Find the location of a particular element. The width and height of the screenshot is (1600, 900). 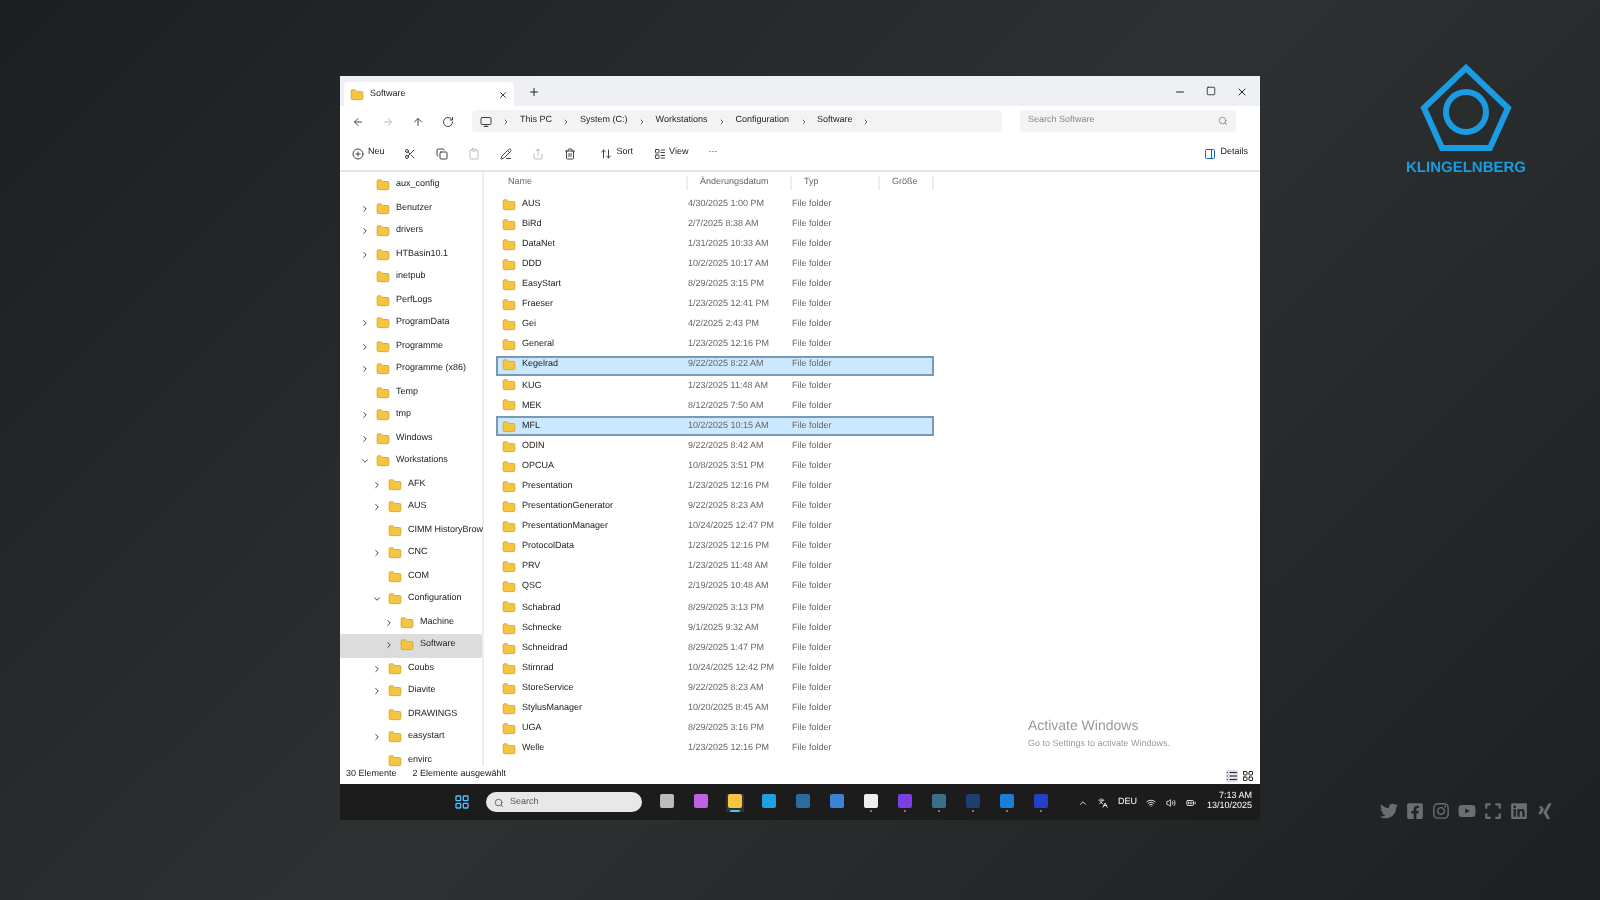

details-view-icon is located at coordinates (1232, 775).